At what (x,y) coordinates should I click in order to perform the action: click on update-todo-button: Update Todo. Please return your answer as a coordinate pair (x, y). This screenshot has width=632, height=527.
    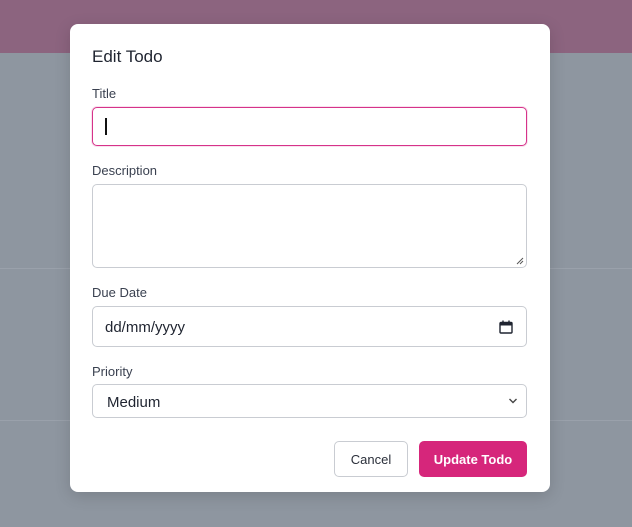
    Looking at the image, I should click on (473, 459).